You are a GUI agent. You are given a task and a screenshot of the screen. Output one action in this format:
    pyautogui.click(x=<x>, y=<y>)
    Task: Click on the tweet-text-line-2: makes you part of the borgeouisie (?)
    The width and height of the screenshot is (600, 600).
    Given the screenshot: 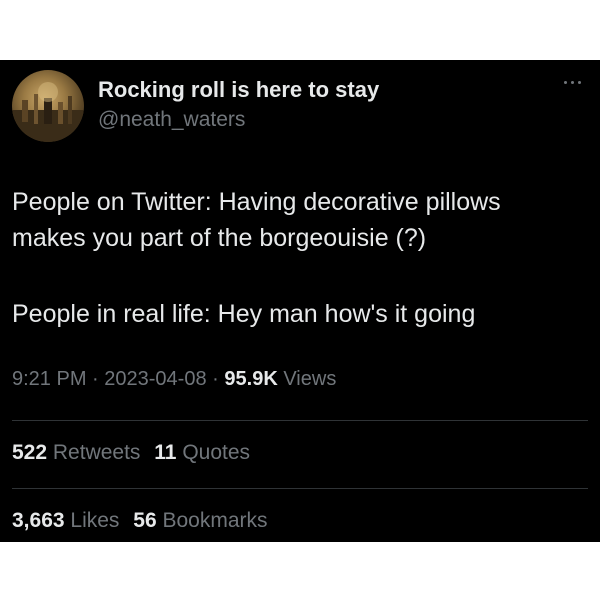 What is the action you would take?
    pyautogui.click(x=219, y=238)
    